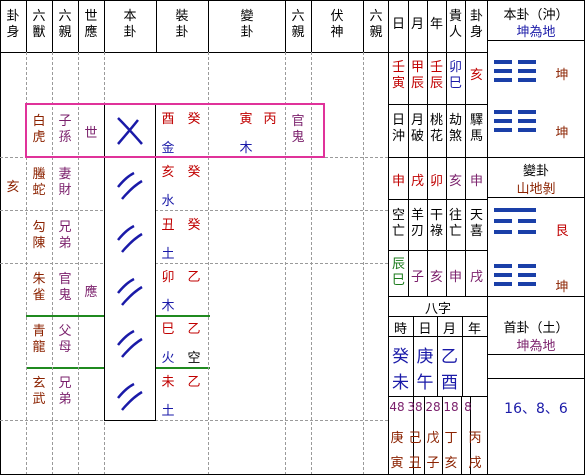 The width and height of the screenshot is (585, 475). I want to click on ben-lower-name: 坤, so click(562, 133).